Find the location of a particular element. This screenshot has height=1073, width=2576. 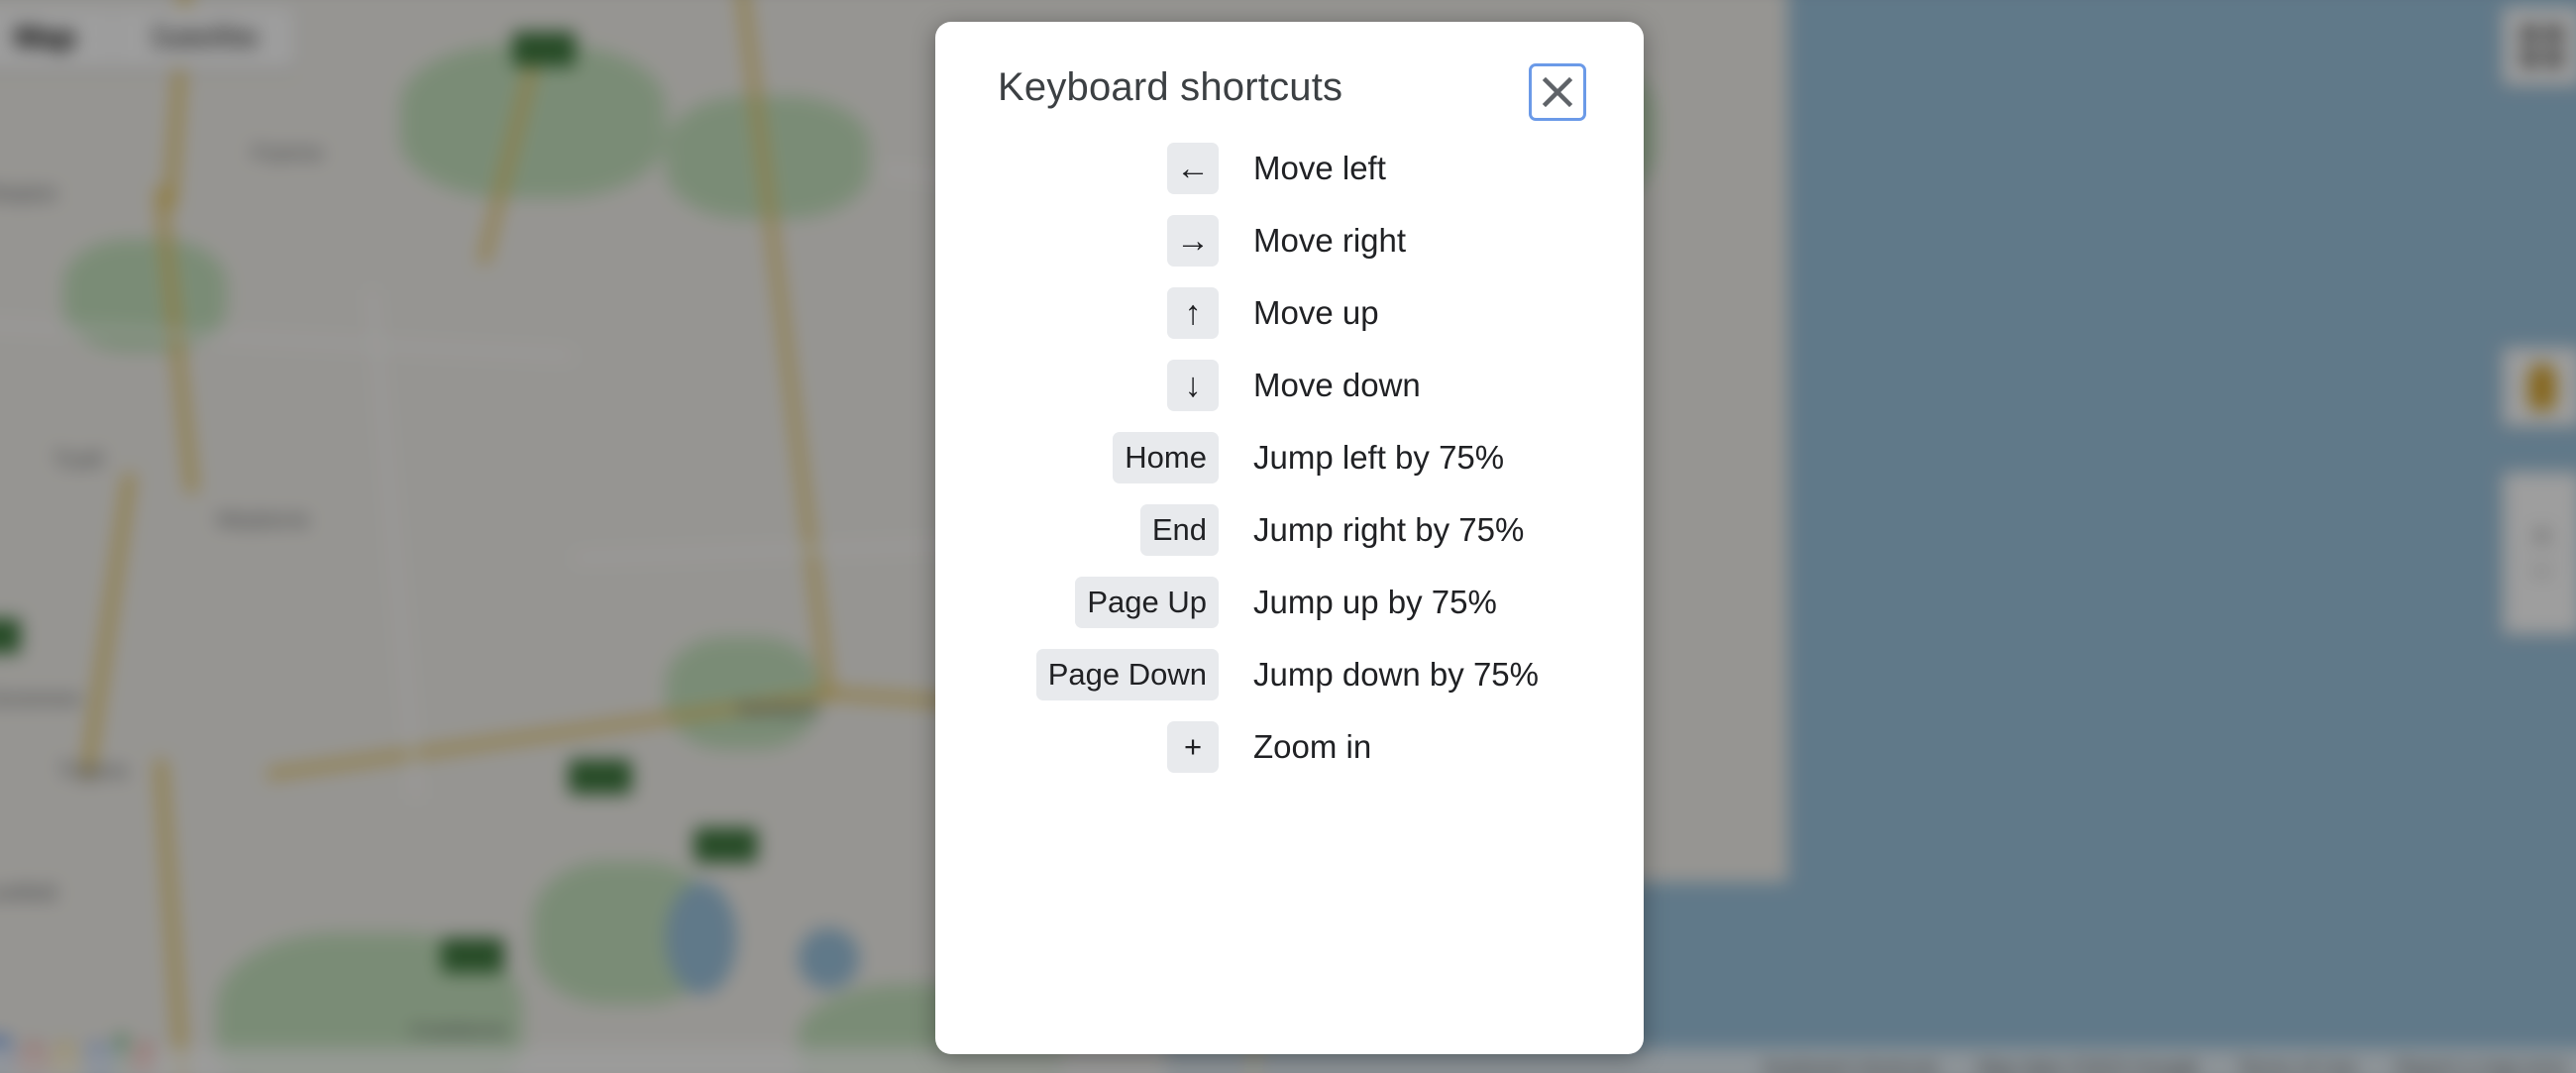

close-button is located at coordinates (1557, 92).